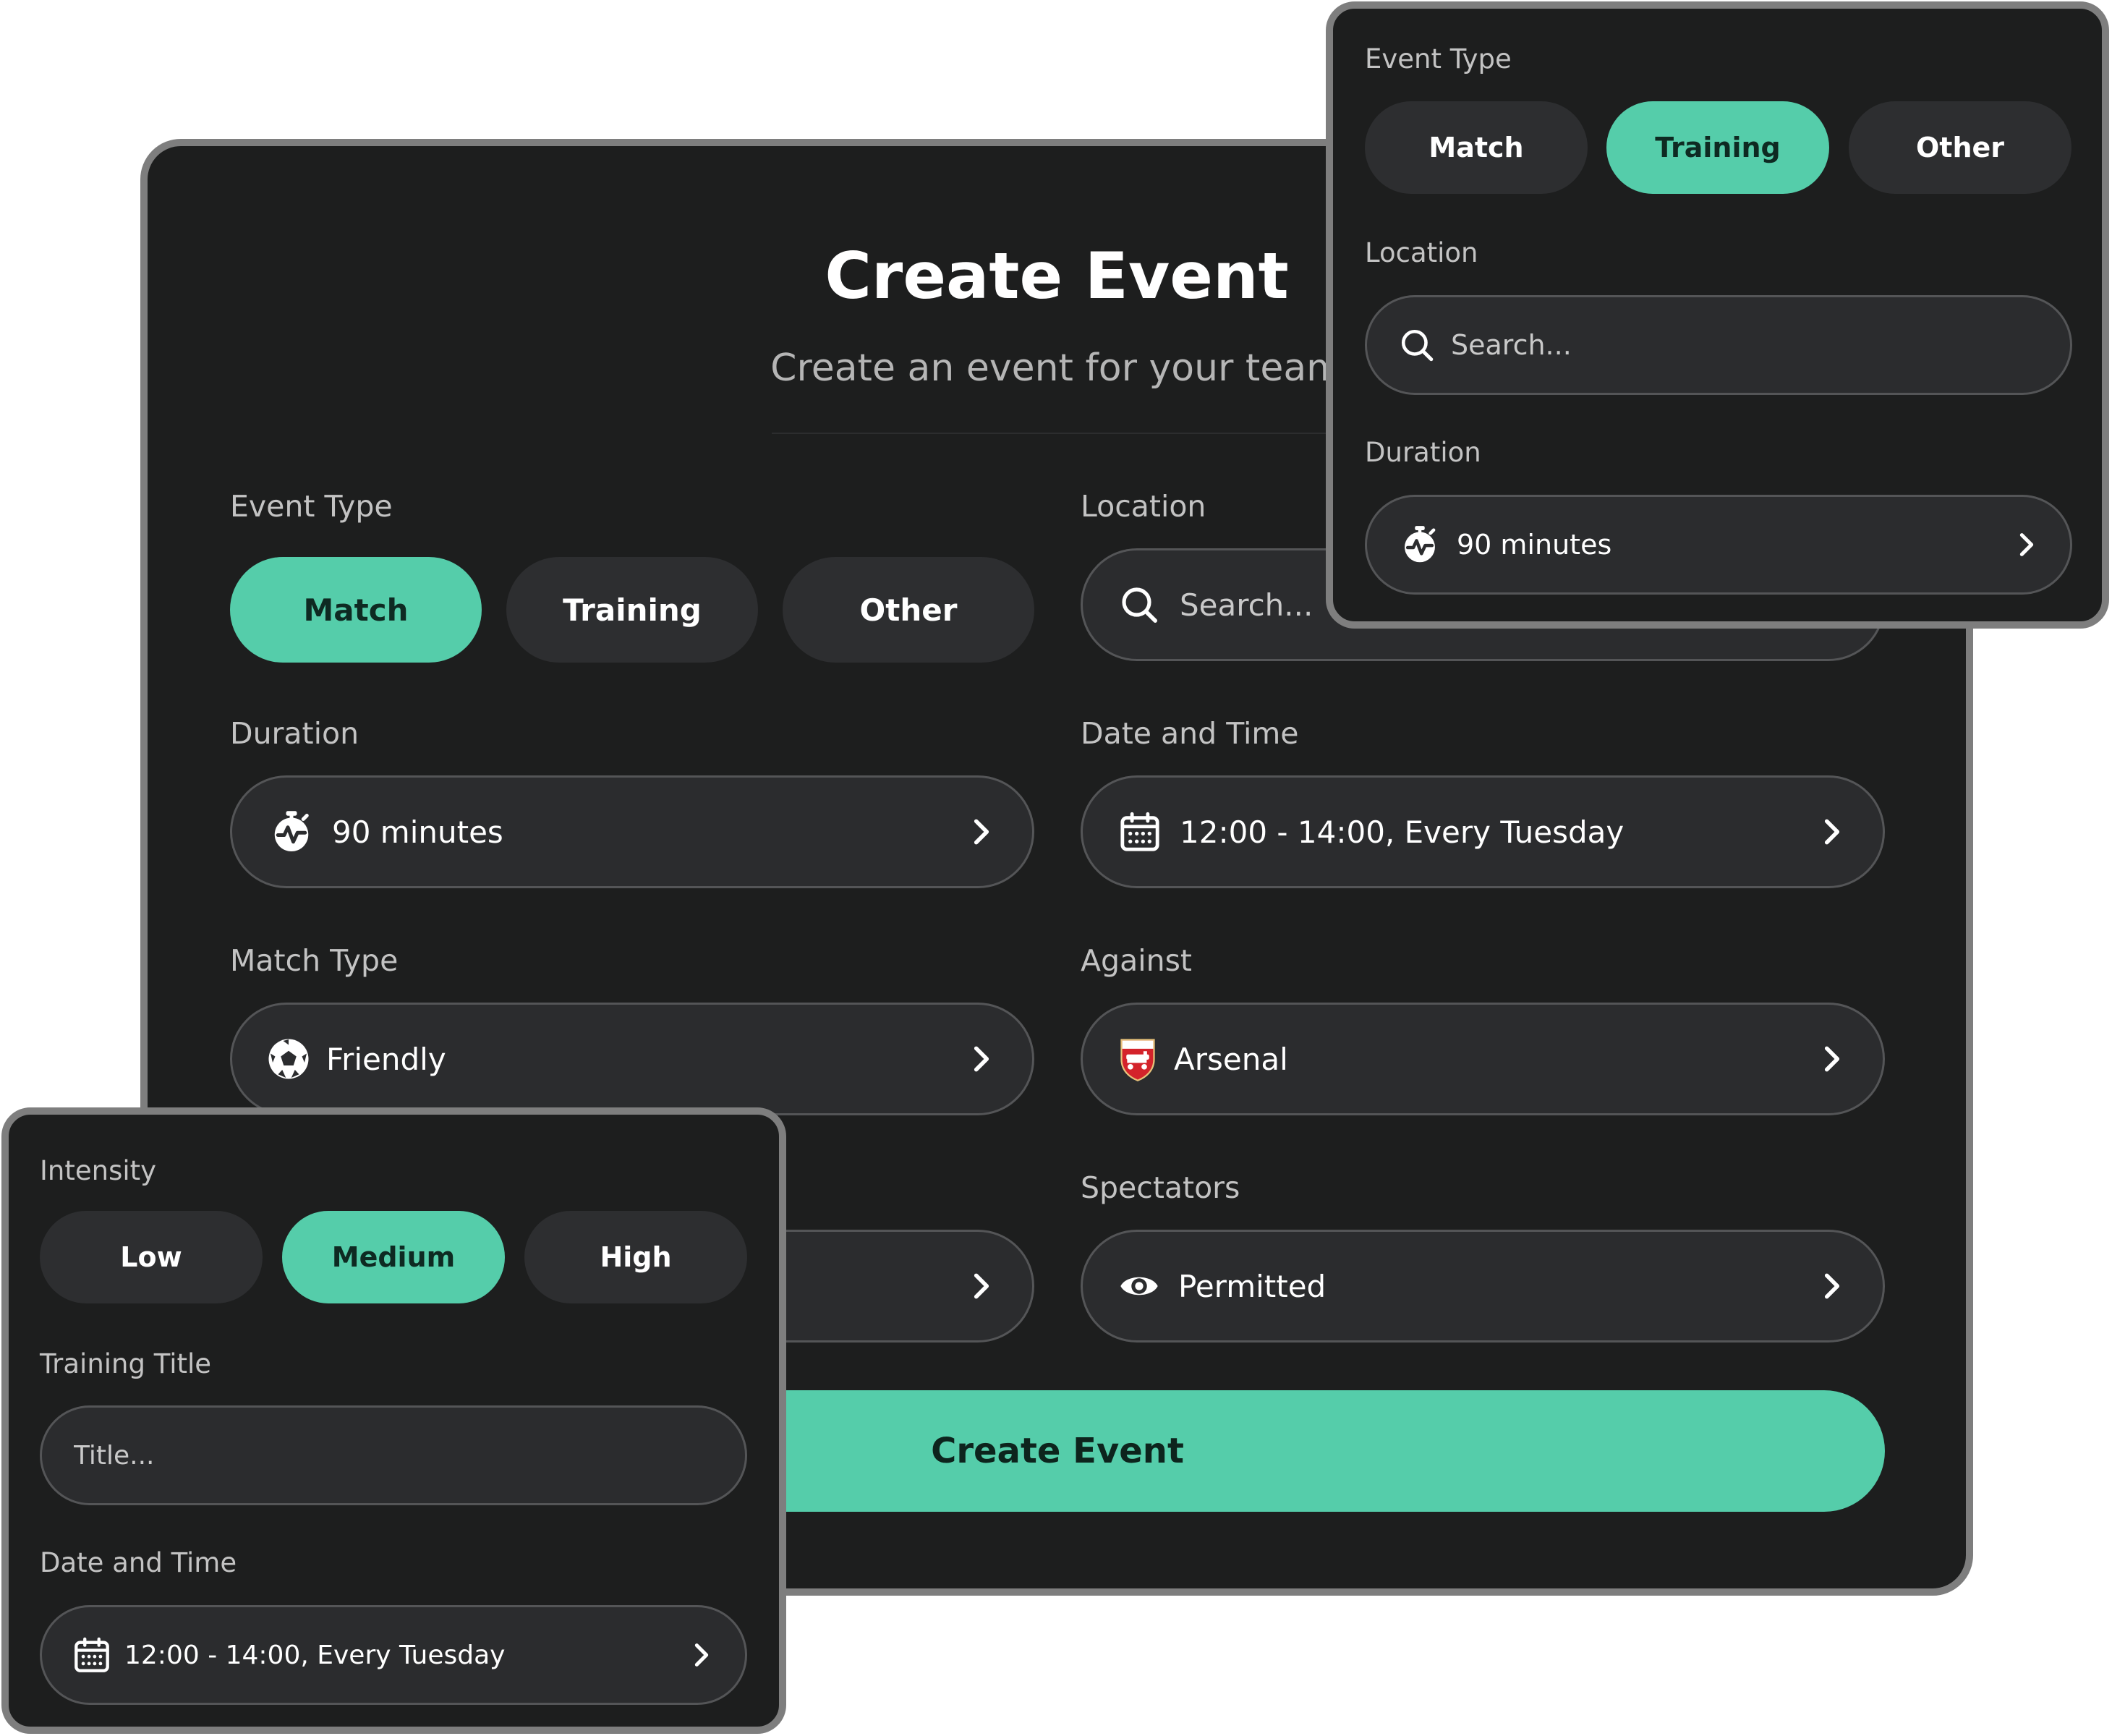  I want to click on match-type-select: Friendly, so click(632, 1059).